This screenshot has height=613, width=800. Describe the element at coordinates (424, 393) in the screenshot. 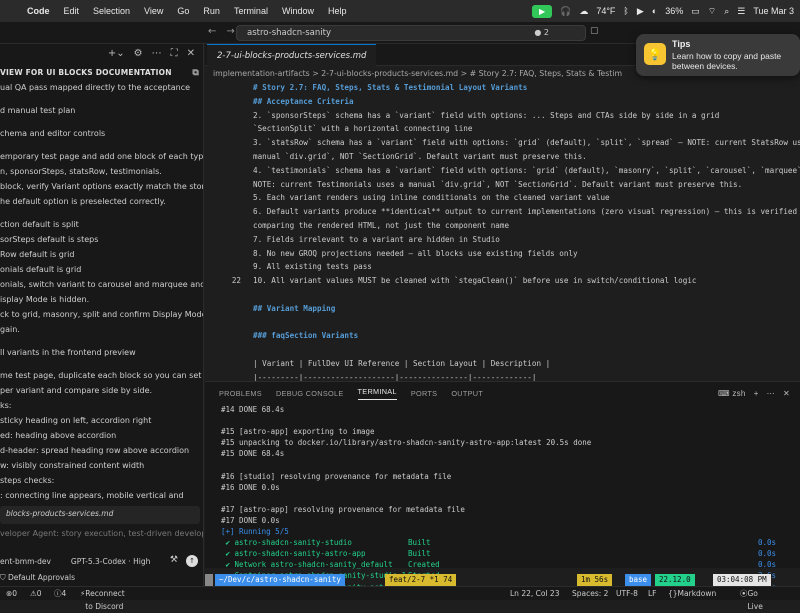

I see `panel-tab-ports: PORTS` at that location.